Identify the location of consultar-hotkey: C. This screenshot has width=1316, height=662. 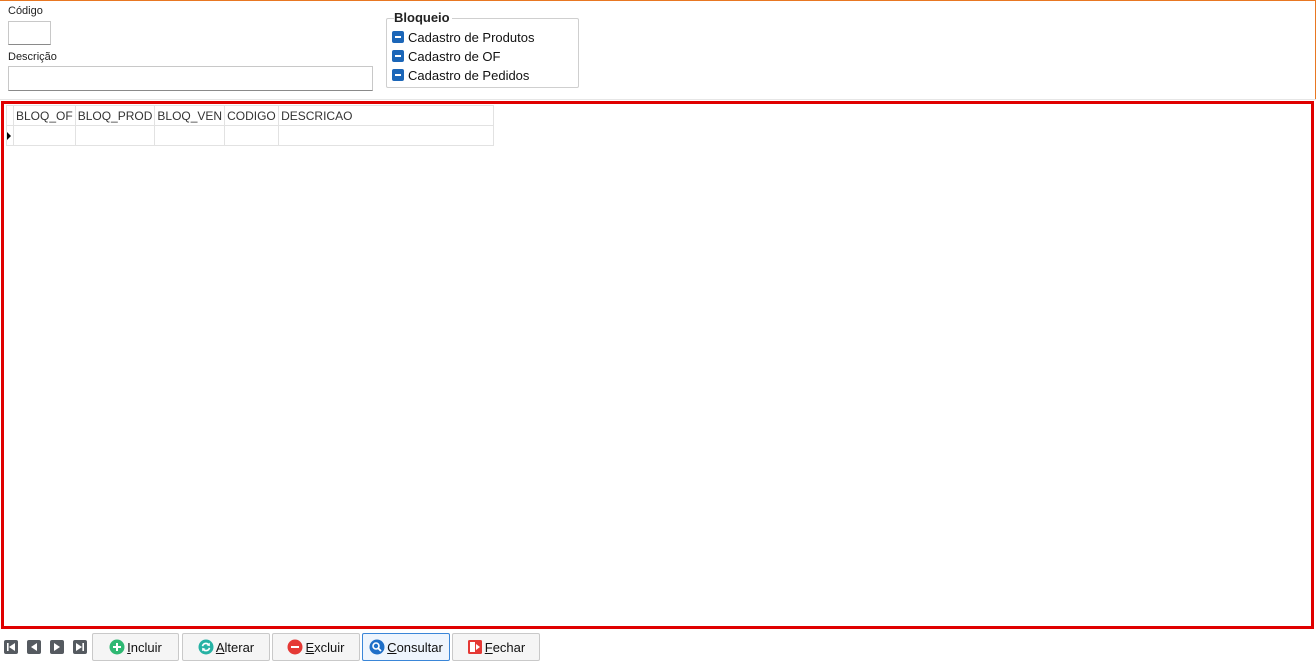
(392, 647).